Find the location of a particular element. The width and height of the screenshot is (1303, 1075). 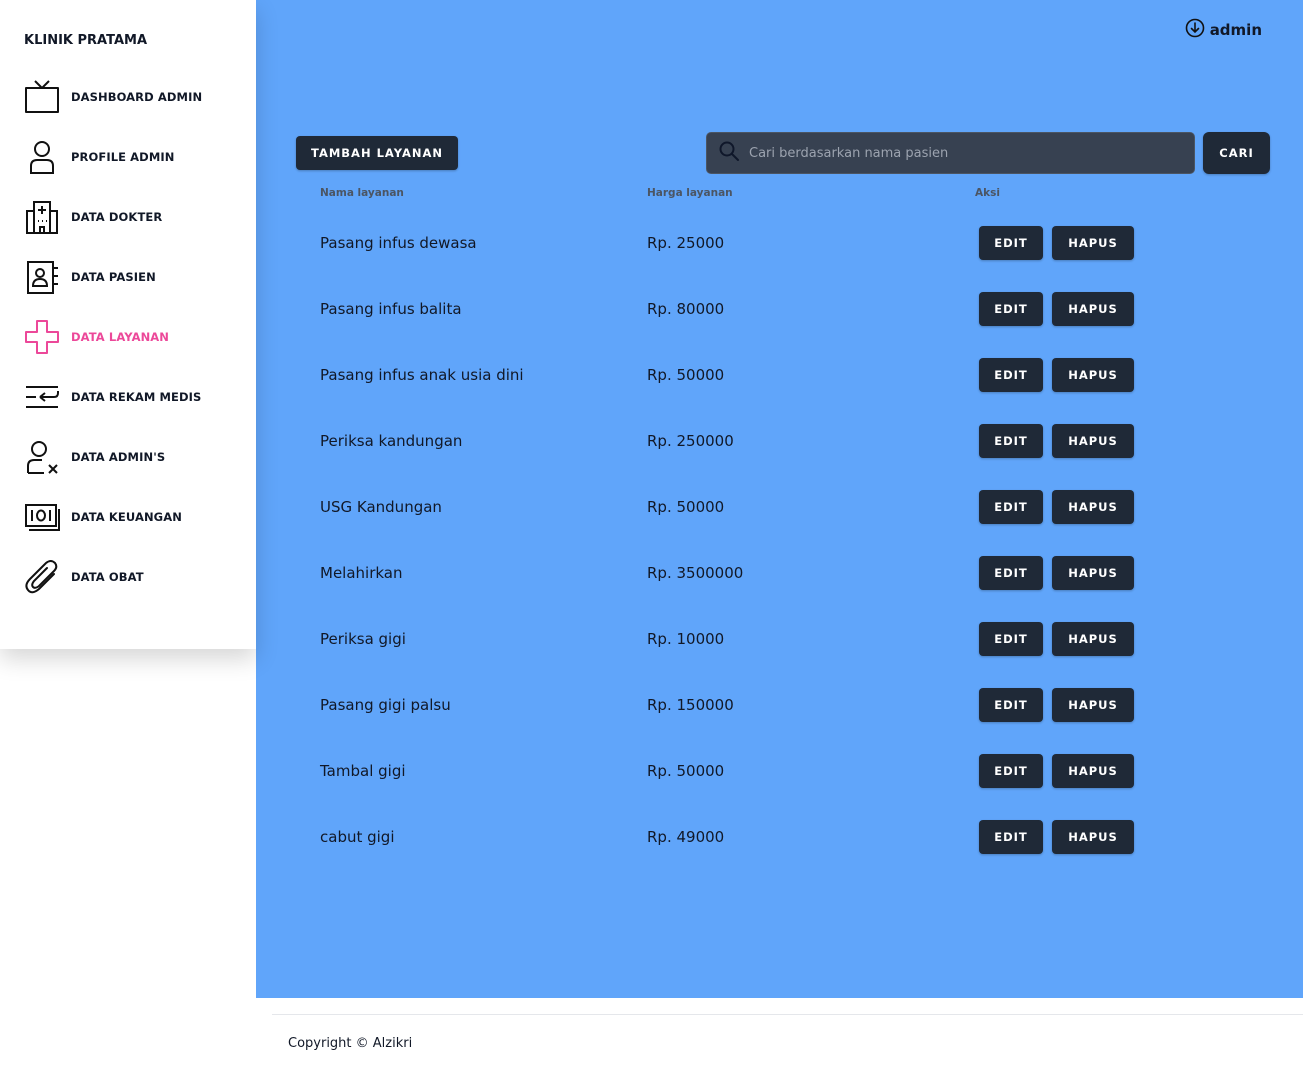

column-header-name: Nama layanan is located at coordinates (362, 193).